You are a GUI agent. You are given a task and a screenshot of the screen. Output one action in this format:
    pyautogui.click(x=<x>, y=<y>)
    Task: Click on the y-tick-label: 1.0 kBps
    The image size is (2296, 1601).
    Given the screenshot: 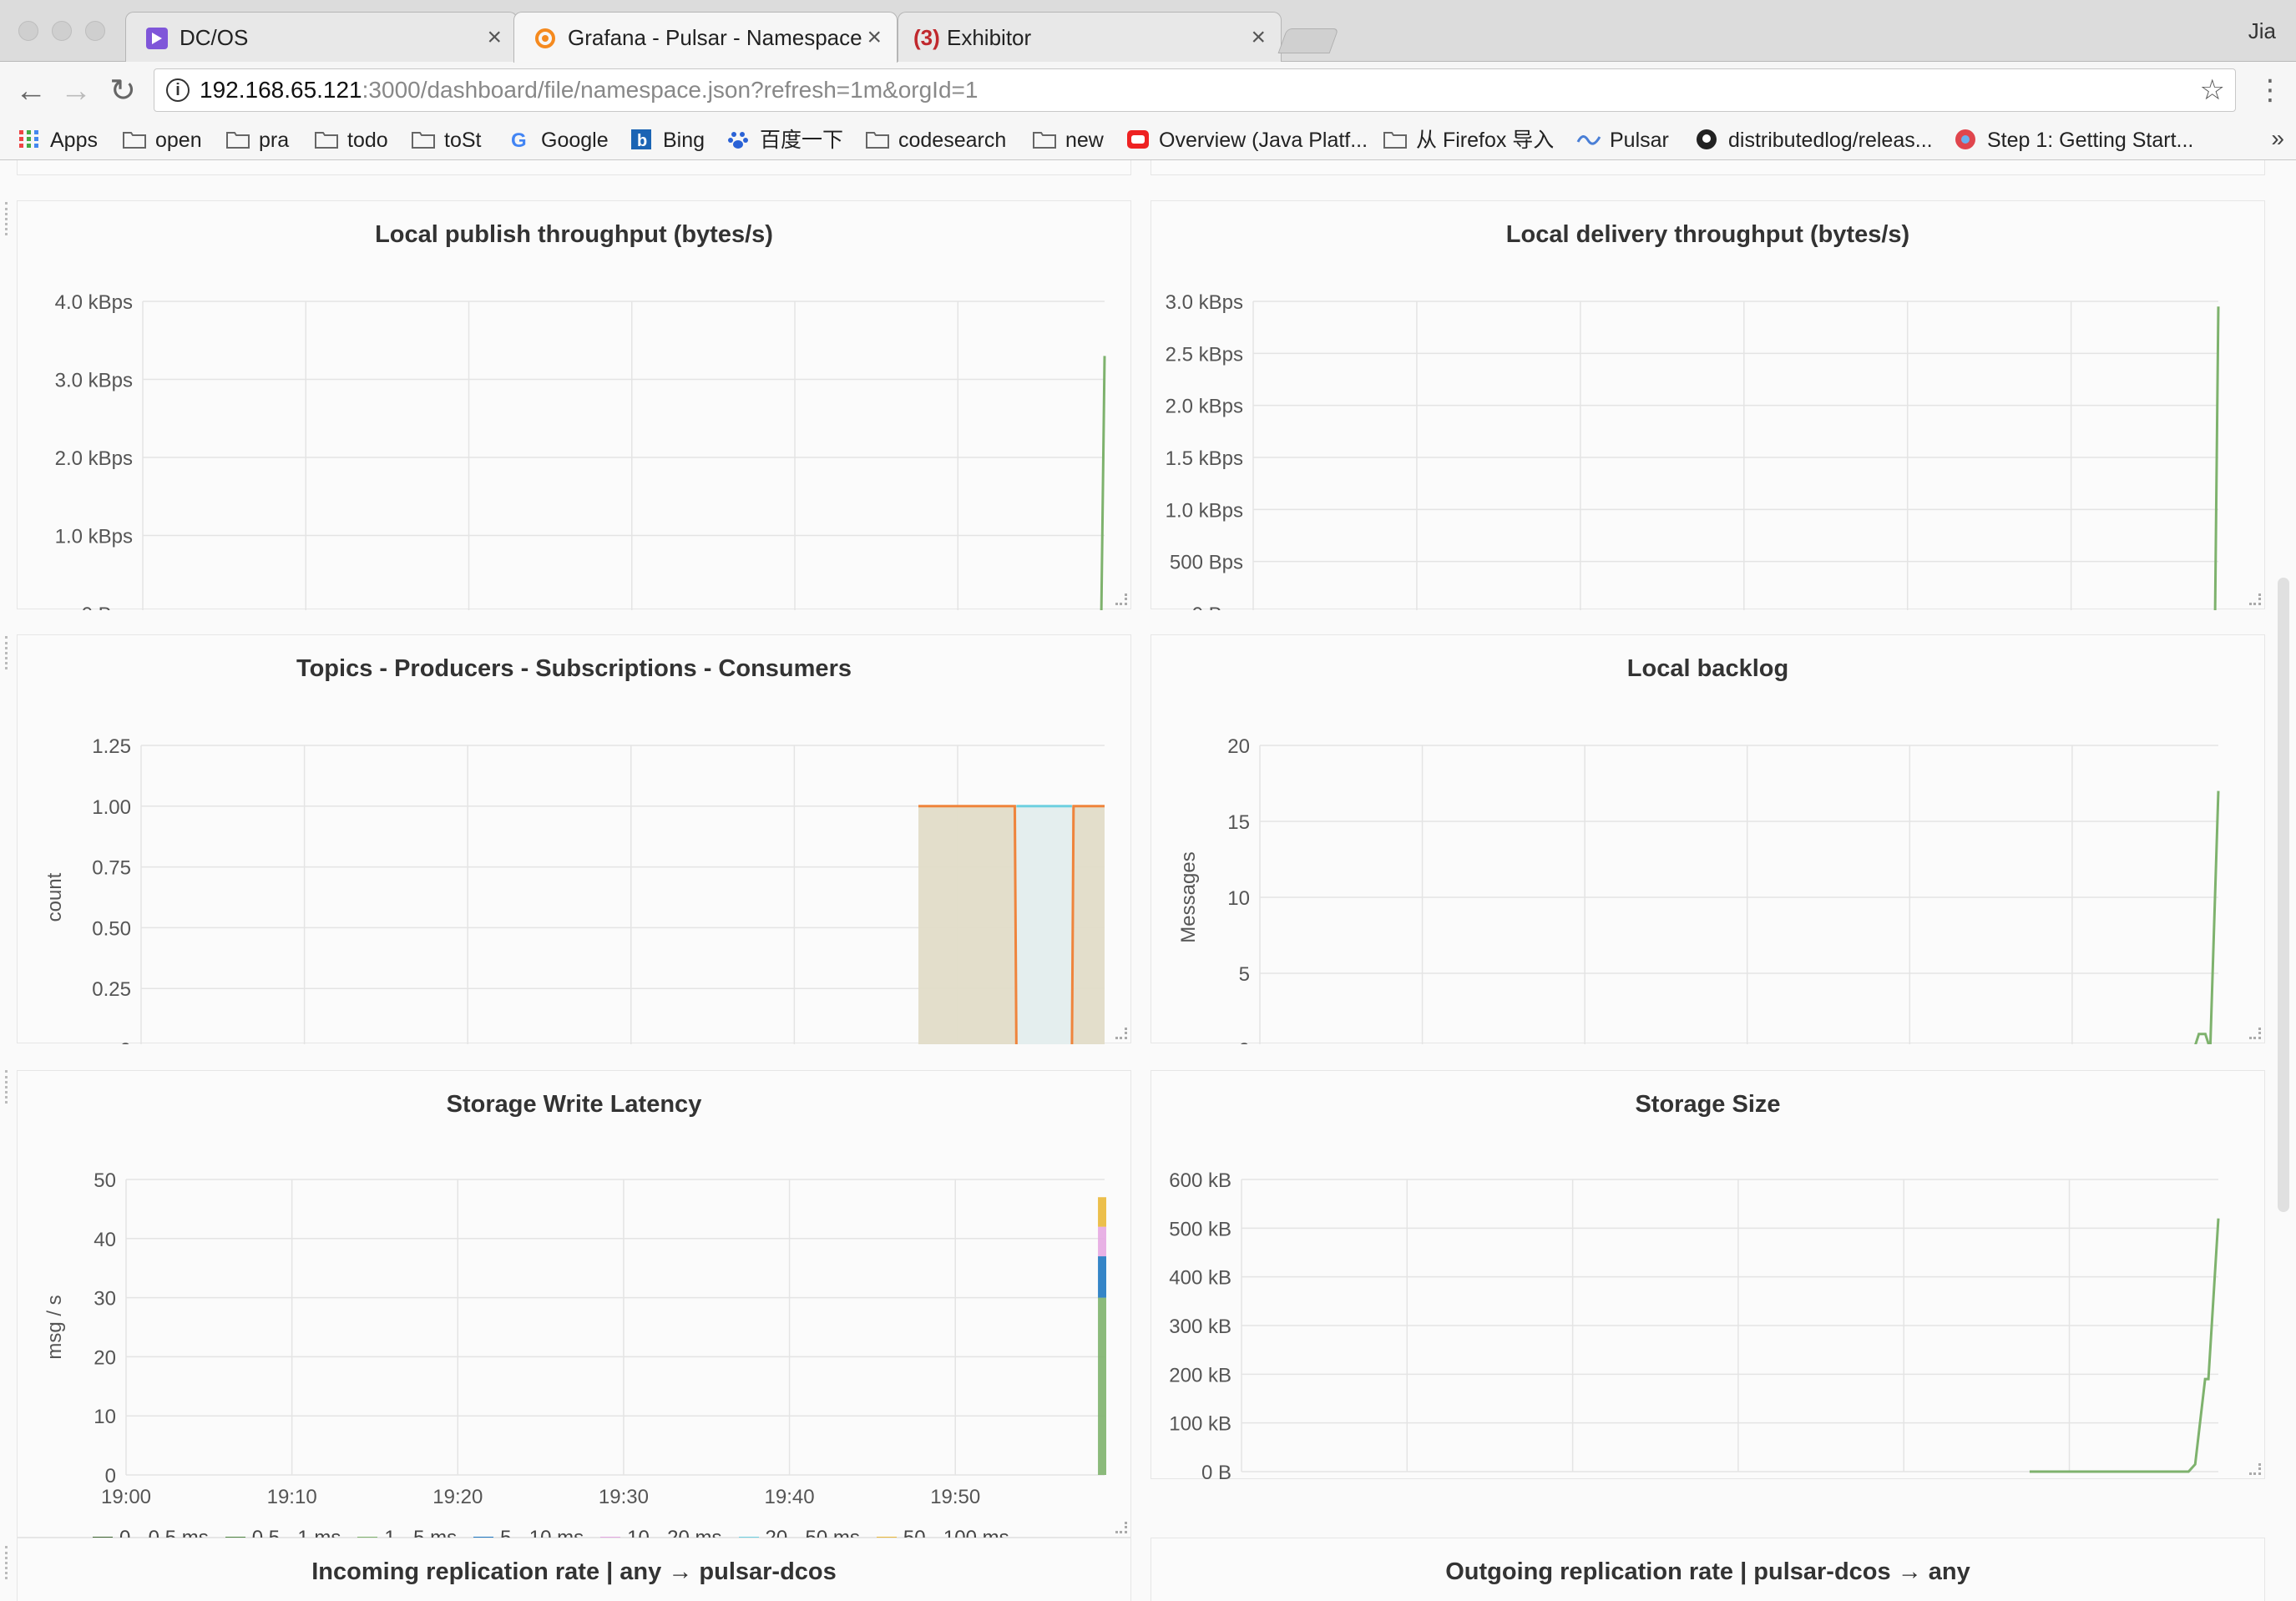 What is the action you would take?
    pyautogui.click(x=94, y=537)
    